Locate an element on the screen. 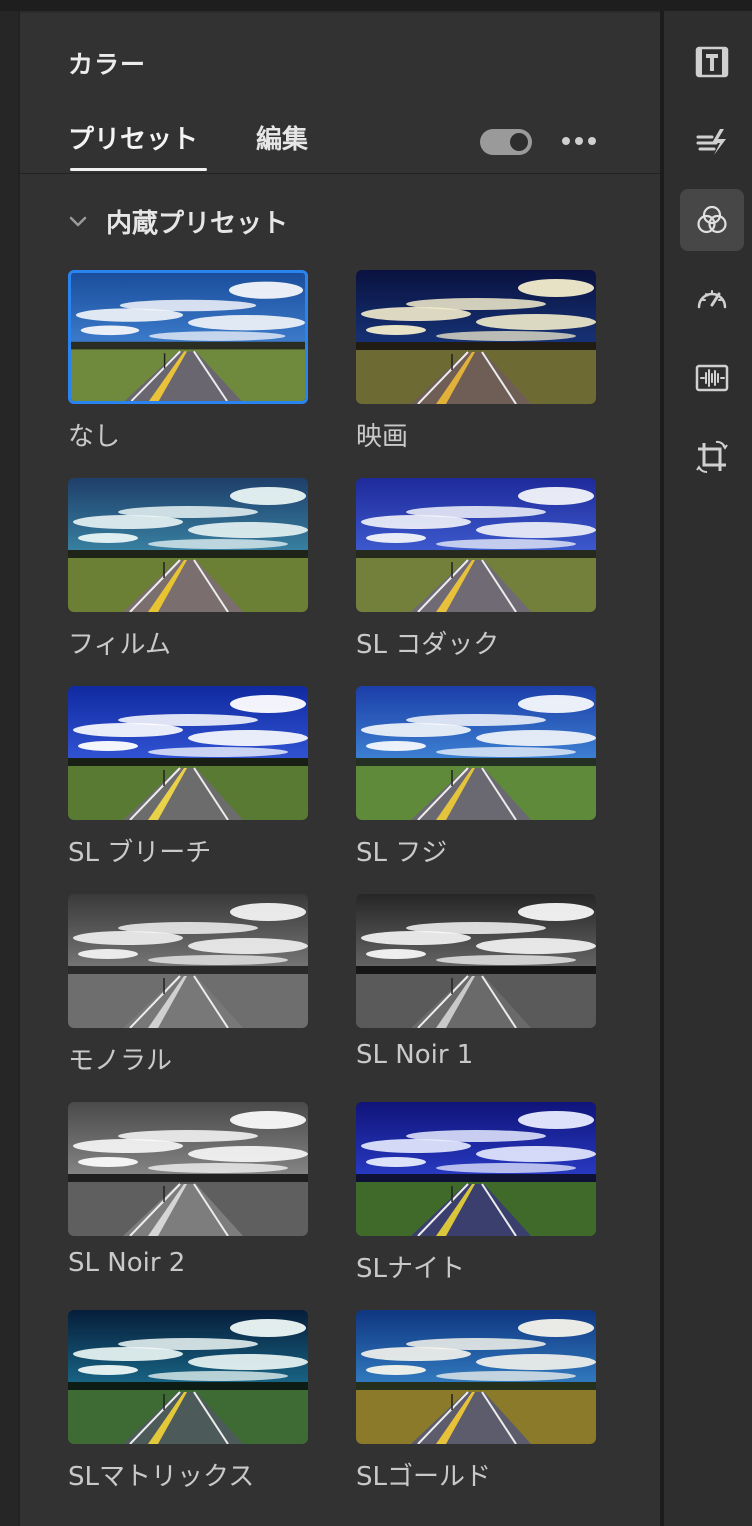  preset-item: フィルム is located at coordinates (188, 569).